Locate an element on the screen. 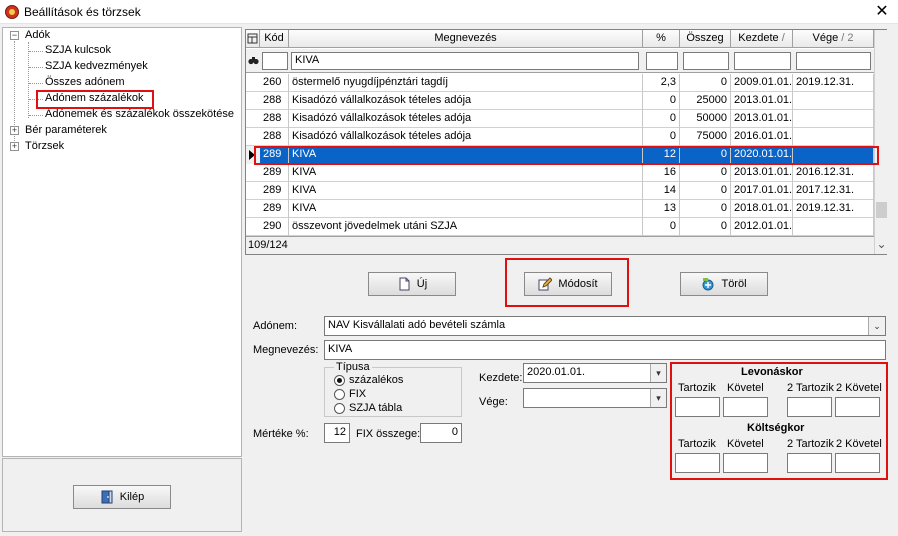 The height and width of the screenshot is (536, 898). kezdete-date-field: 2020.01.01. ▾ is located at coordinates (595, 373).